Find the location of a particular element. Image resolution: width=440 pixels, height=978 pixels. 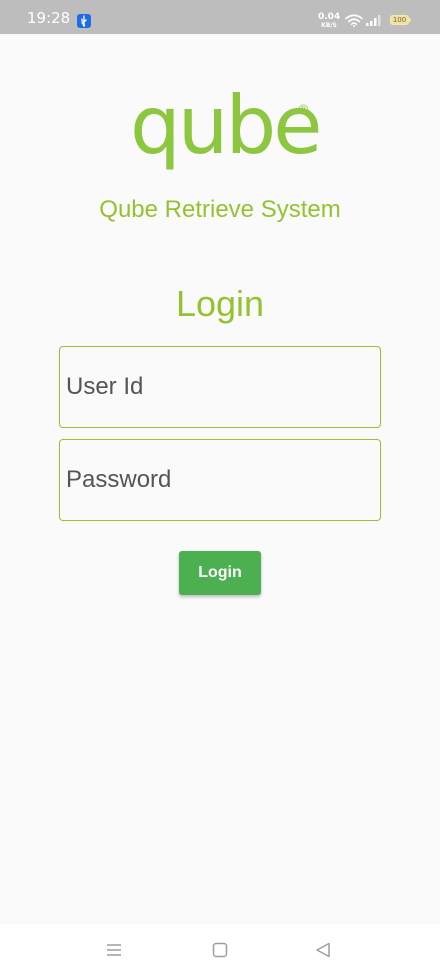

status-bar: 19:28 0.04 KB/S 100 is located at coordinates (220, 17).